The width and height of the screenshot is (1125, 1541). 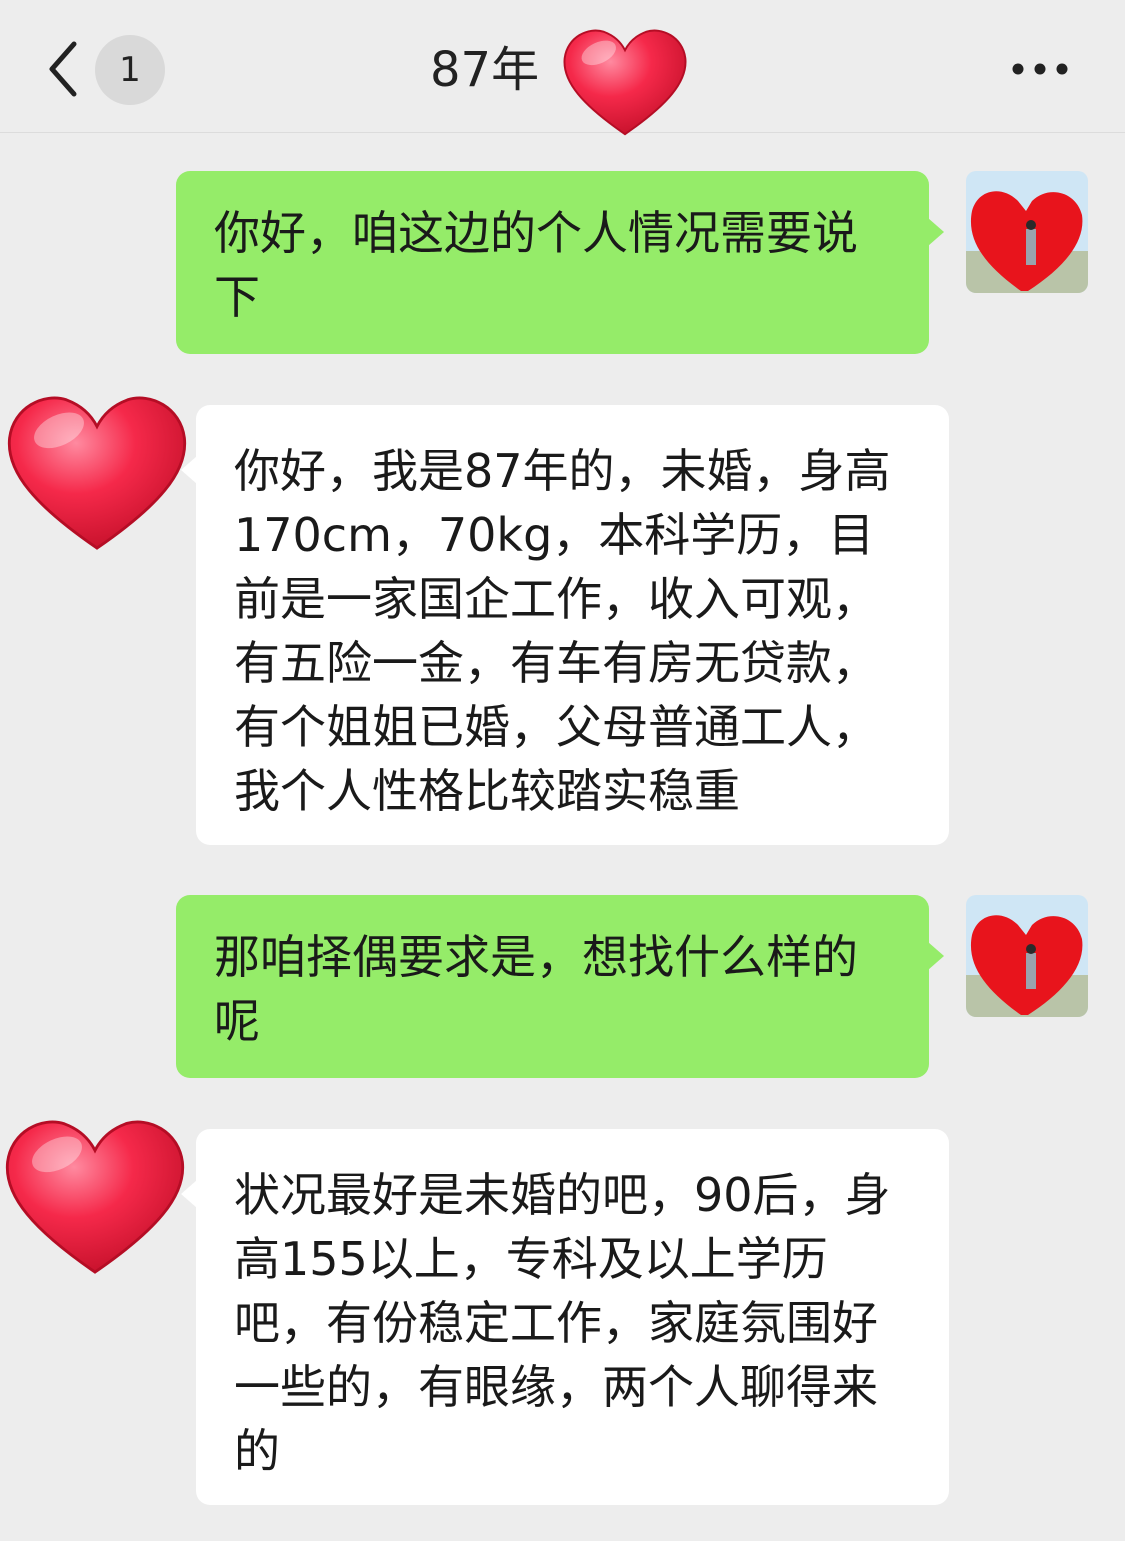 I want to click on unread-count-badge: 1, so click(x=130, y=70).